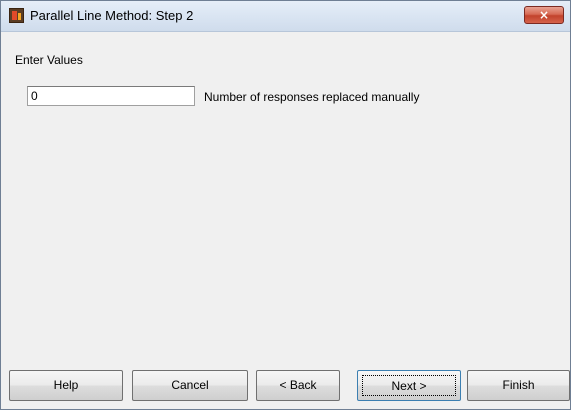 The height and width of the screenshot is (410, 571). What do you see at coordinates (66, 385) in the screenshot?
I see `help-button: Help` at bounding box center [66, 385].